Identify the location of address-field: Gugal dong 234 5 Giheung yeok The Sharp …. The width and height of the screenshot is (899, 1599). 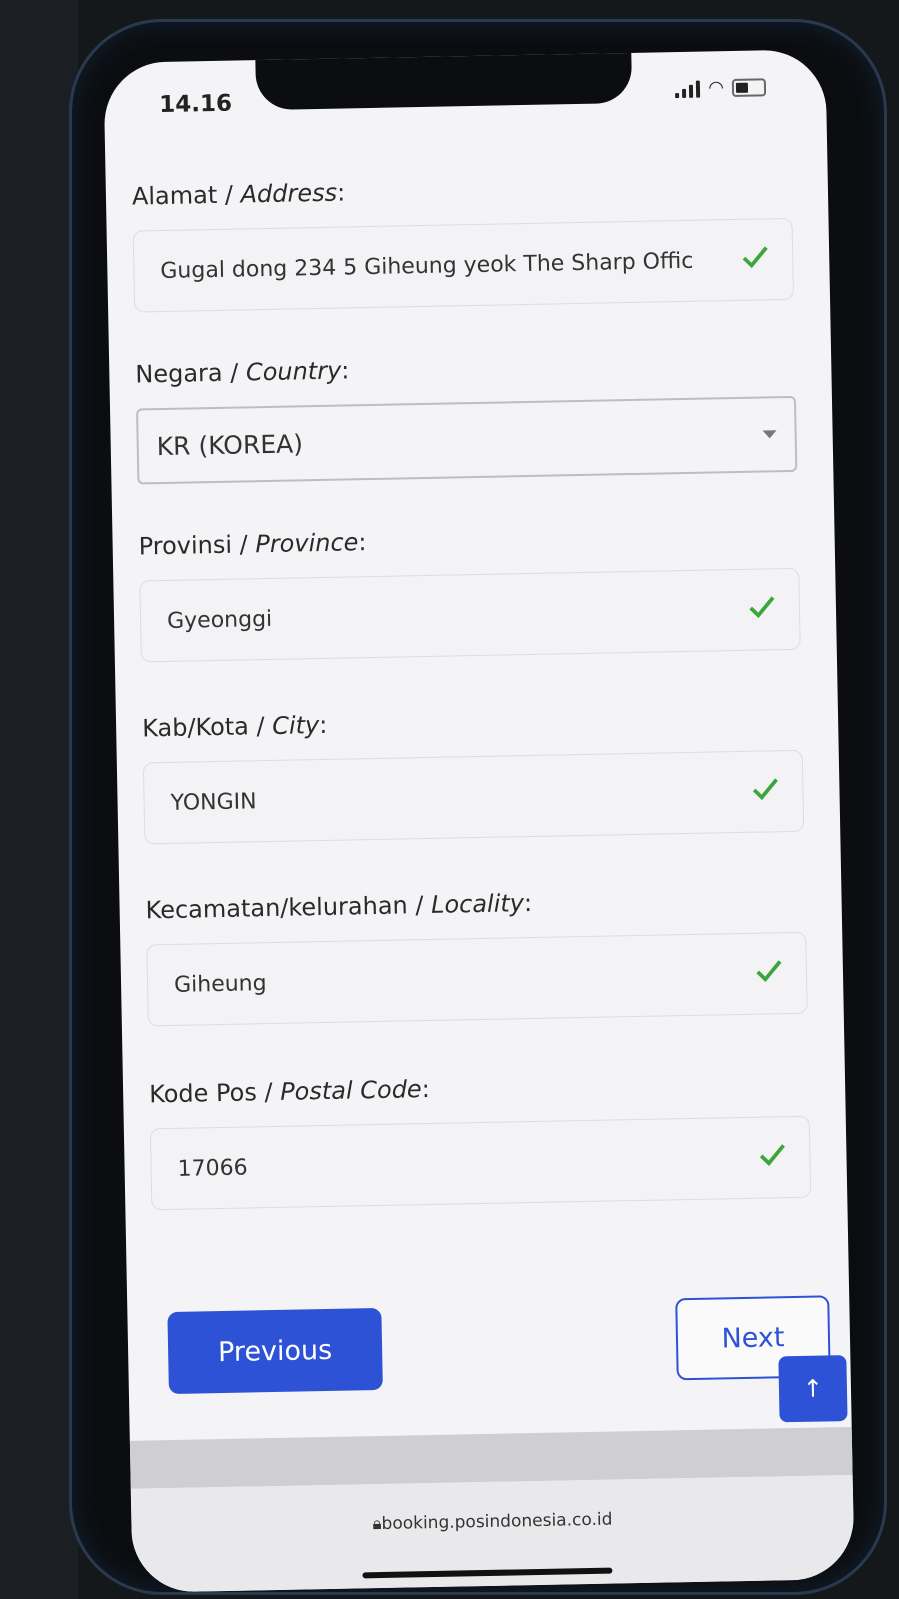
(463, 265).